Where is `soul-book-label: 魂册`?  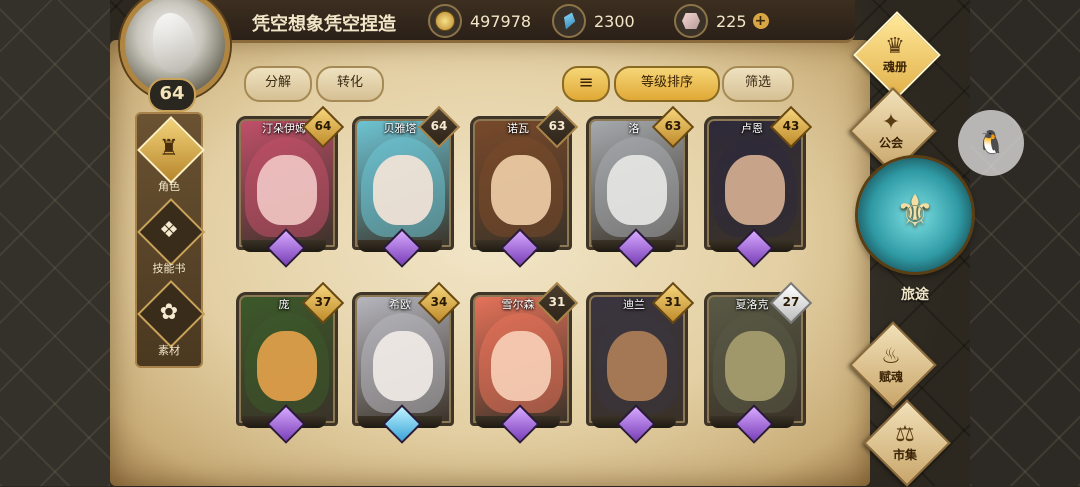 soul-book-label: 魂册 is located at coordinates (894, 67).